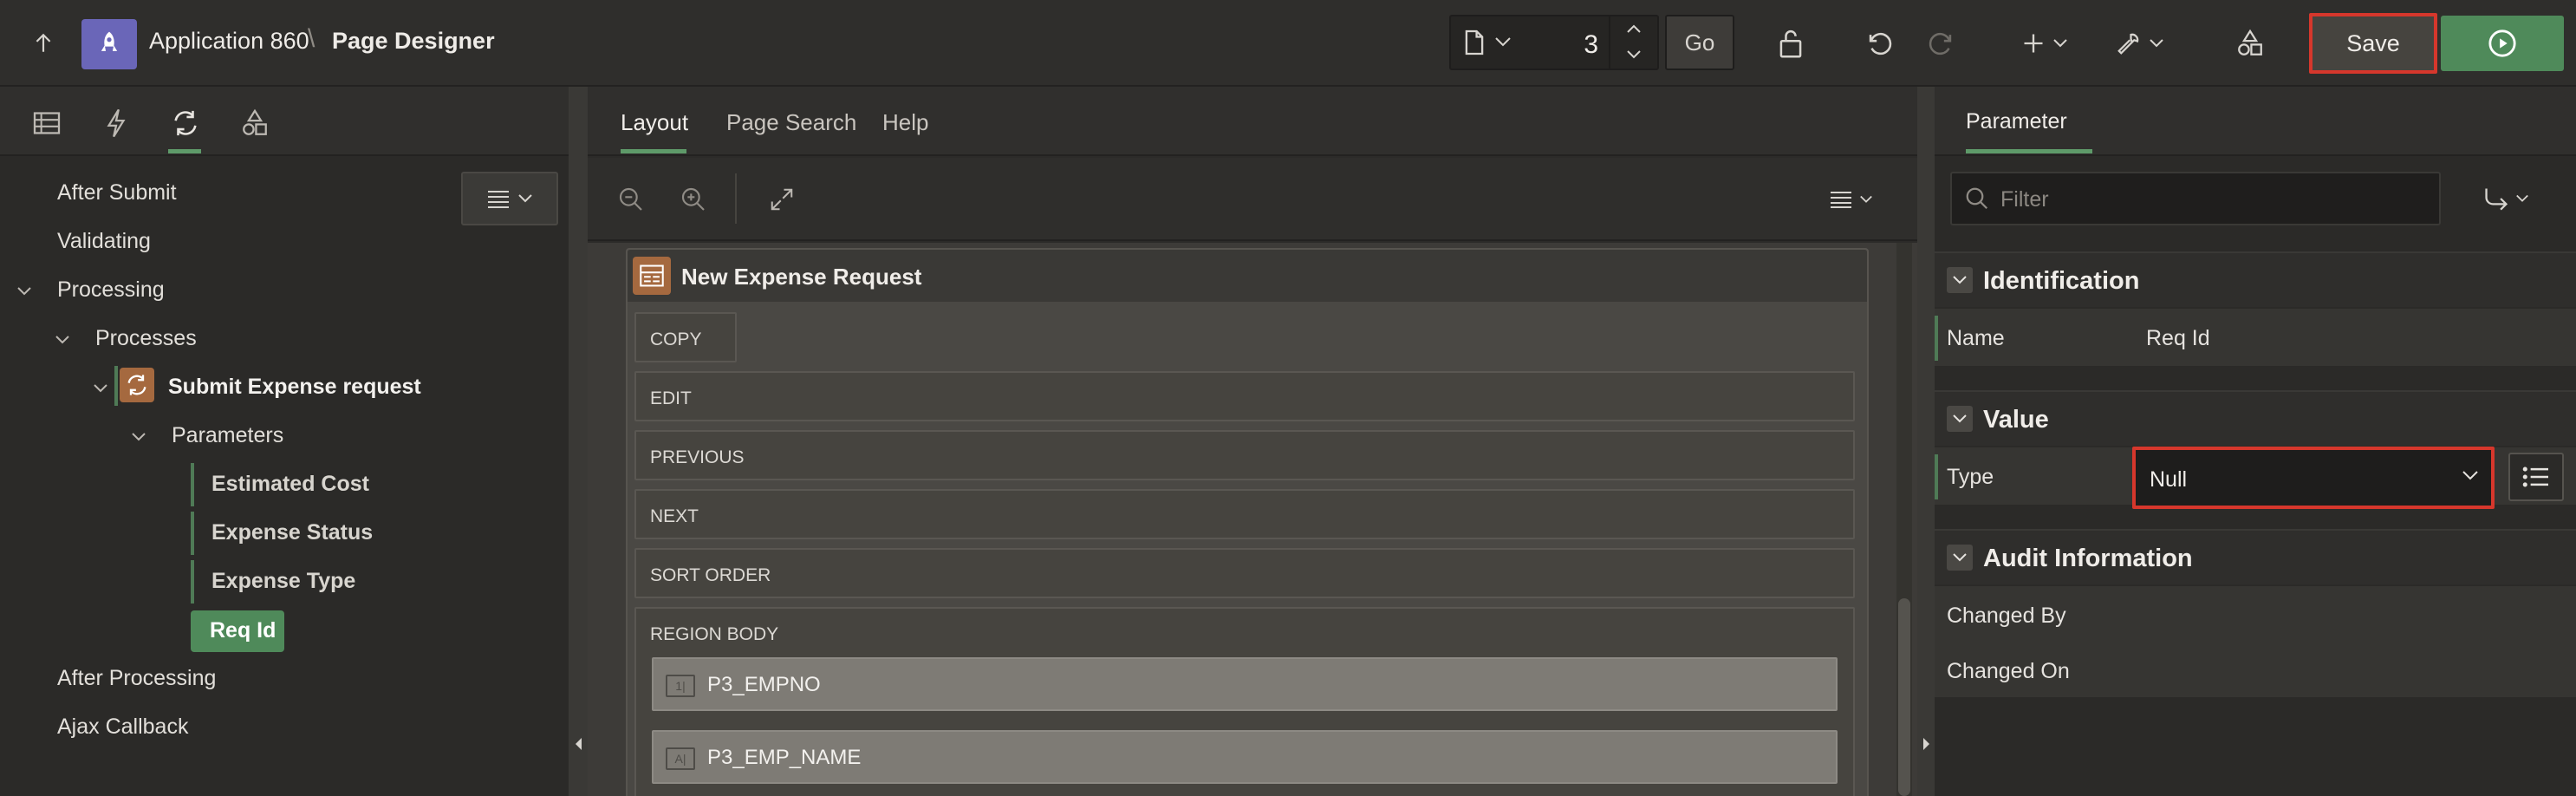 The width and height of the screenshot is (2576, 796). What do you see at coordinates (2255, 418) in the screenshot?
I see `group-value: Value` at bounding box center [2255, 418].